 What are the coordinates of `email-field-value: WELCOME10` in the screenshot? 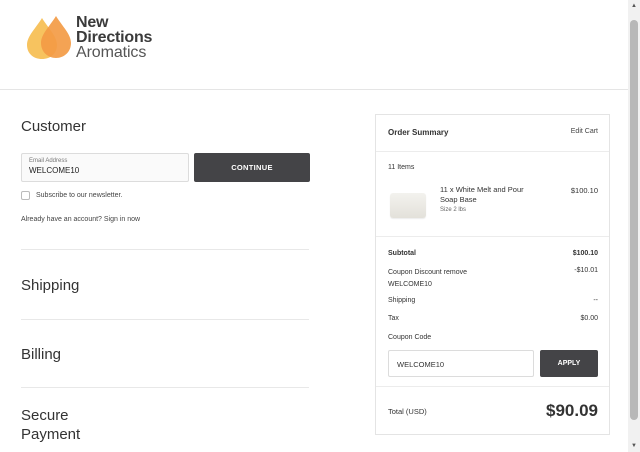 It's located at (105, 170).